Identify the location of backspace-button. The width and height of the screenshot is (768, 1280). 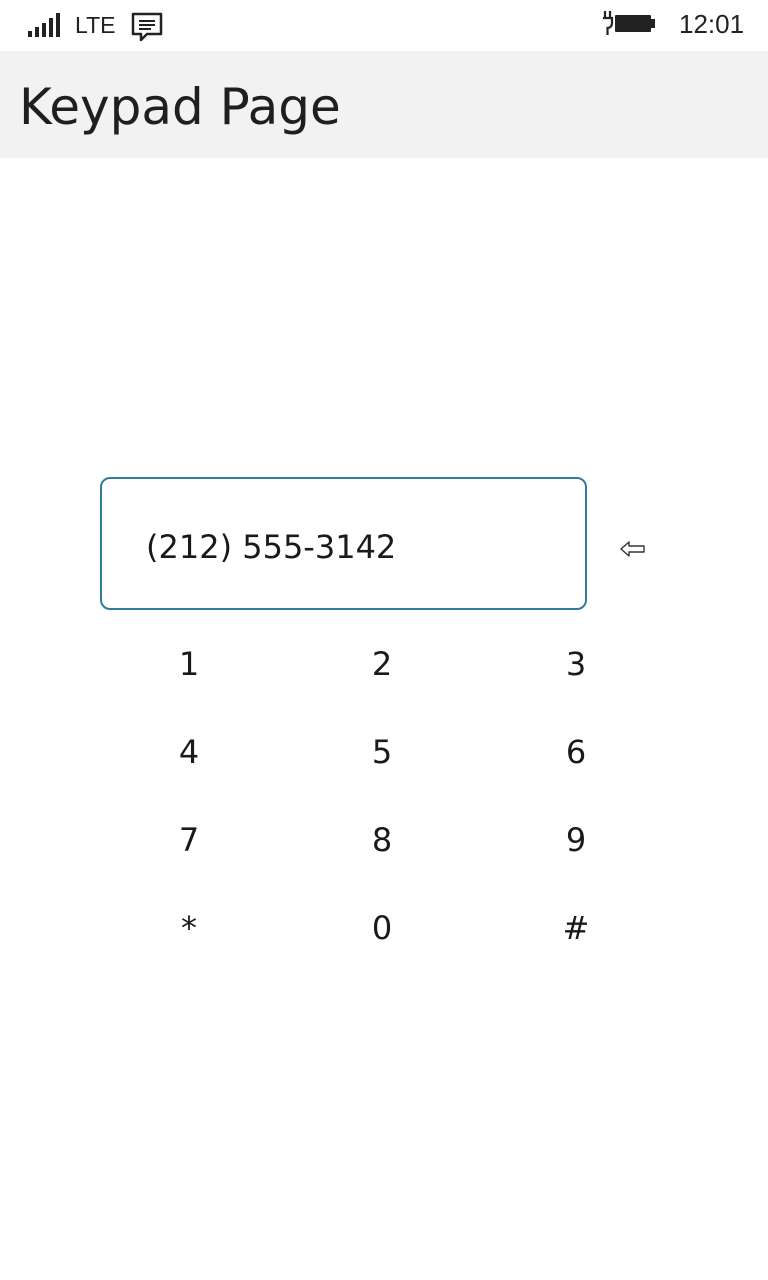
(633, 549).